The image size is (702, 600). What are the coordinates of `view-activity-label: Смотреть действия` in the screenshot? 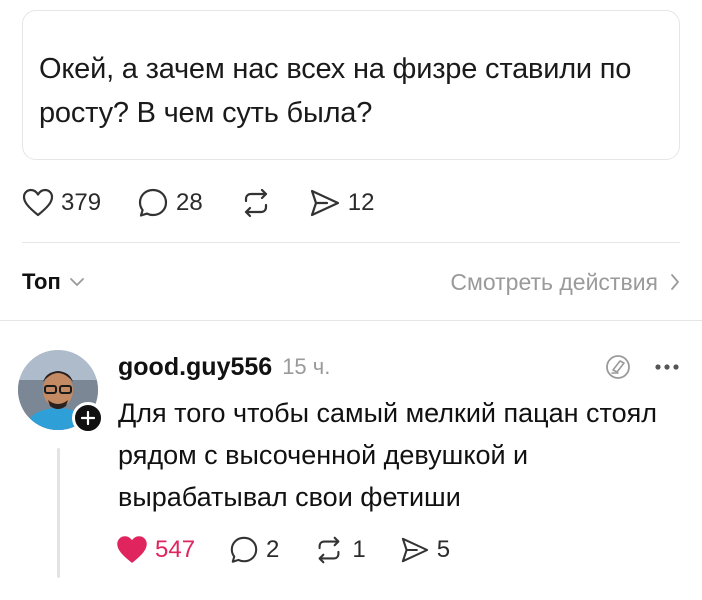 It's located at (554, 281).